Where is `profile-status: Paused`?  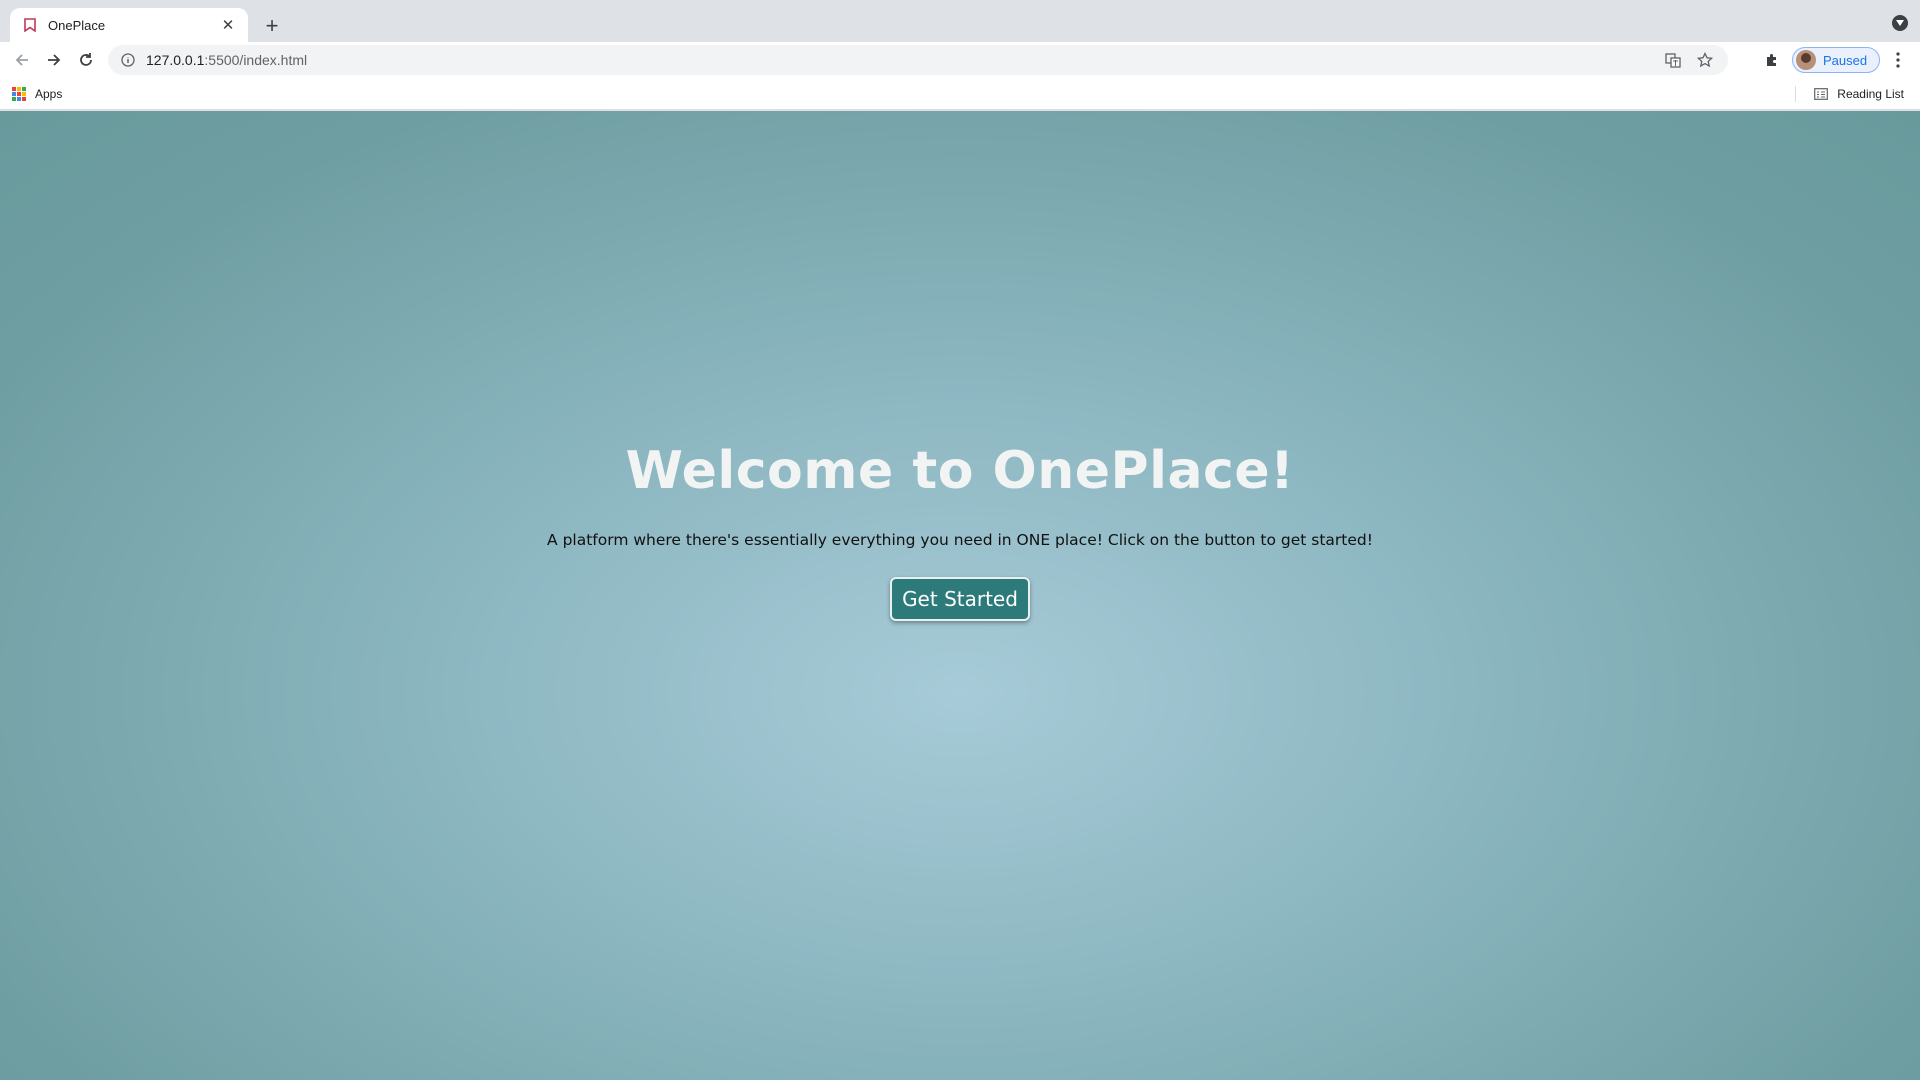
profile-status: Paused is located at coordinates (1845, 60).